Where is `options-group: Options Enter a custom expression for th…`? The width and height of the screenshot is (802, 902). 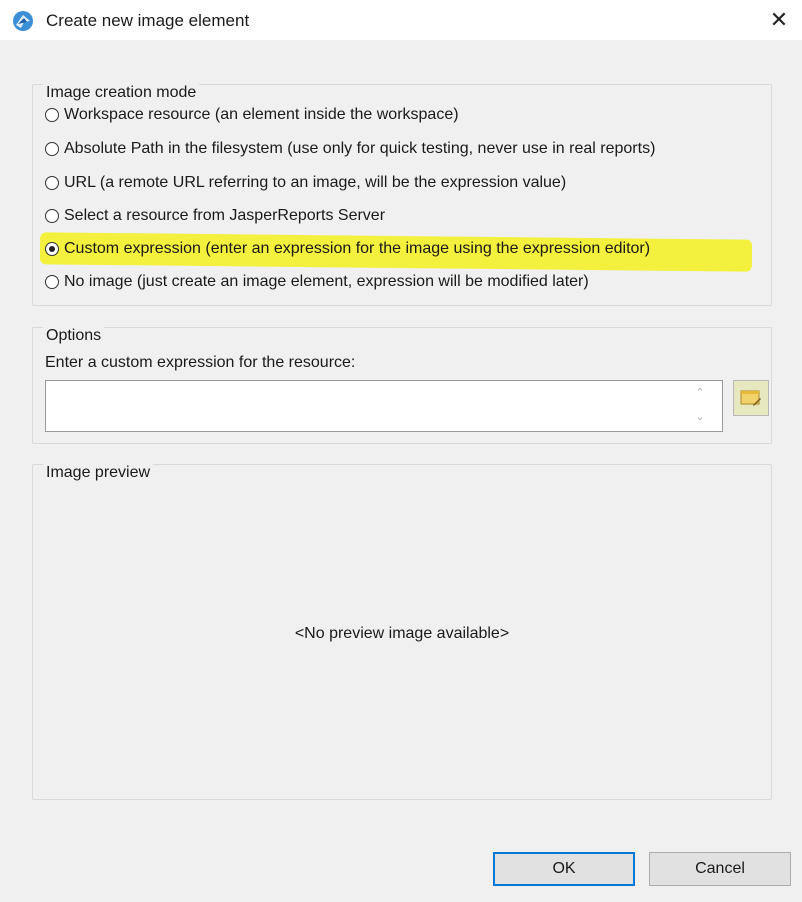
options-group: Options Enter a custom expression for th… is located at coordinates (402, 385).